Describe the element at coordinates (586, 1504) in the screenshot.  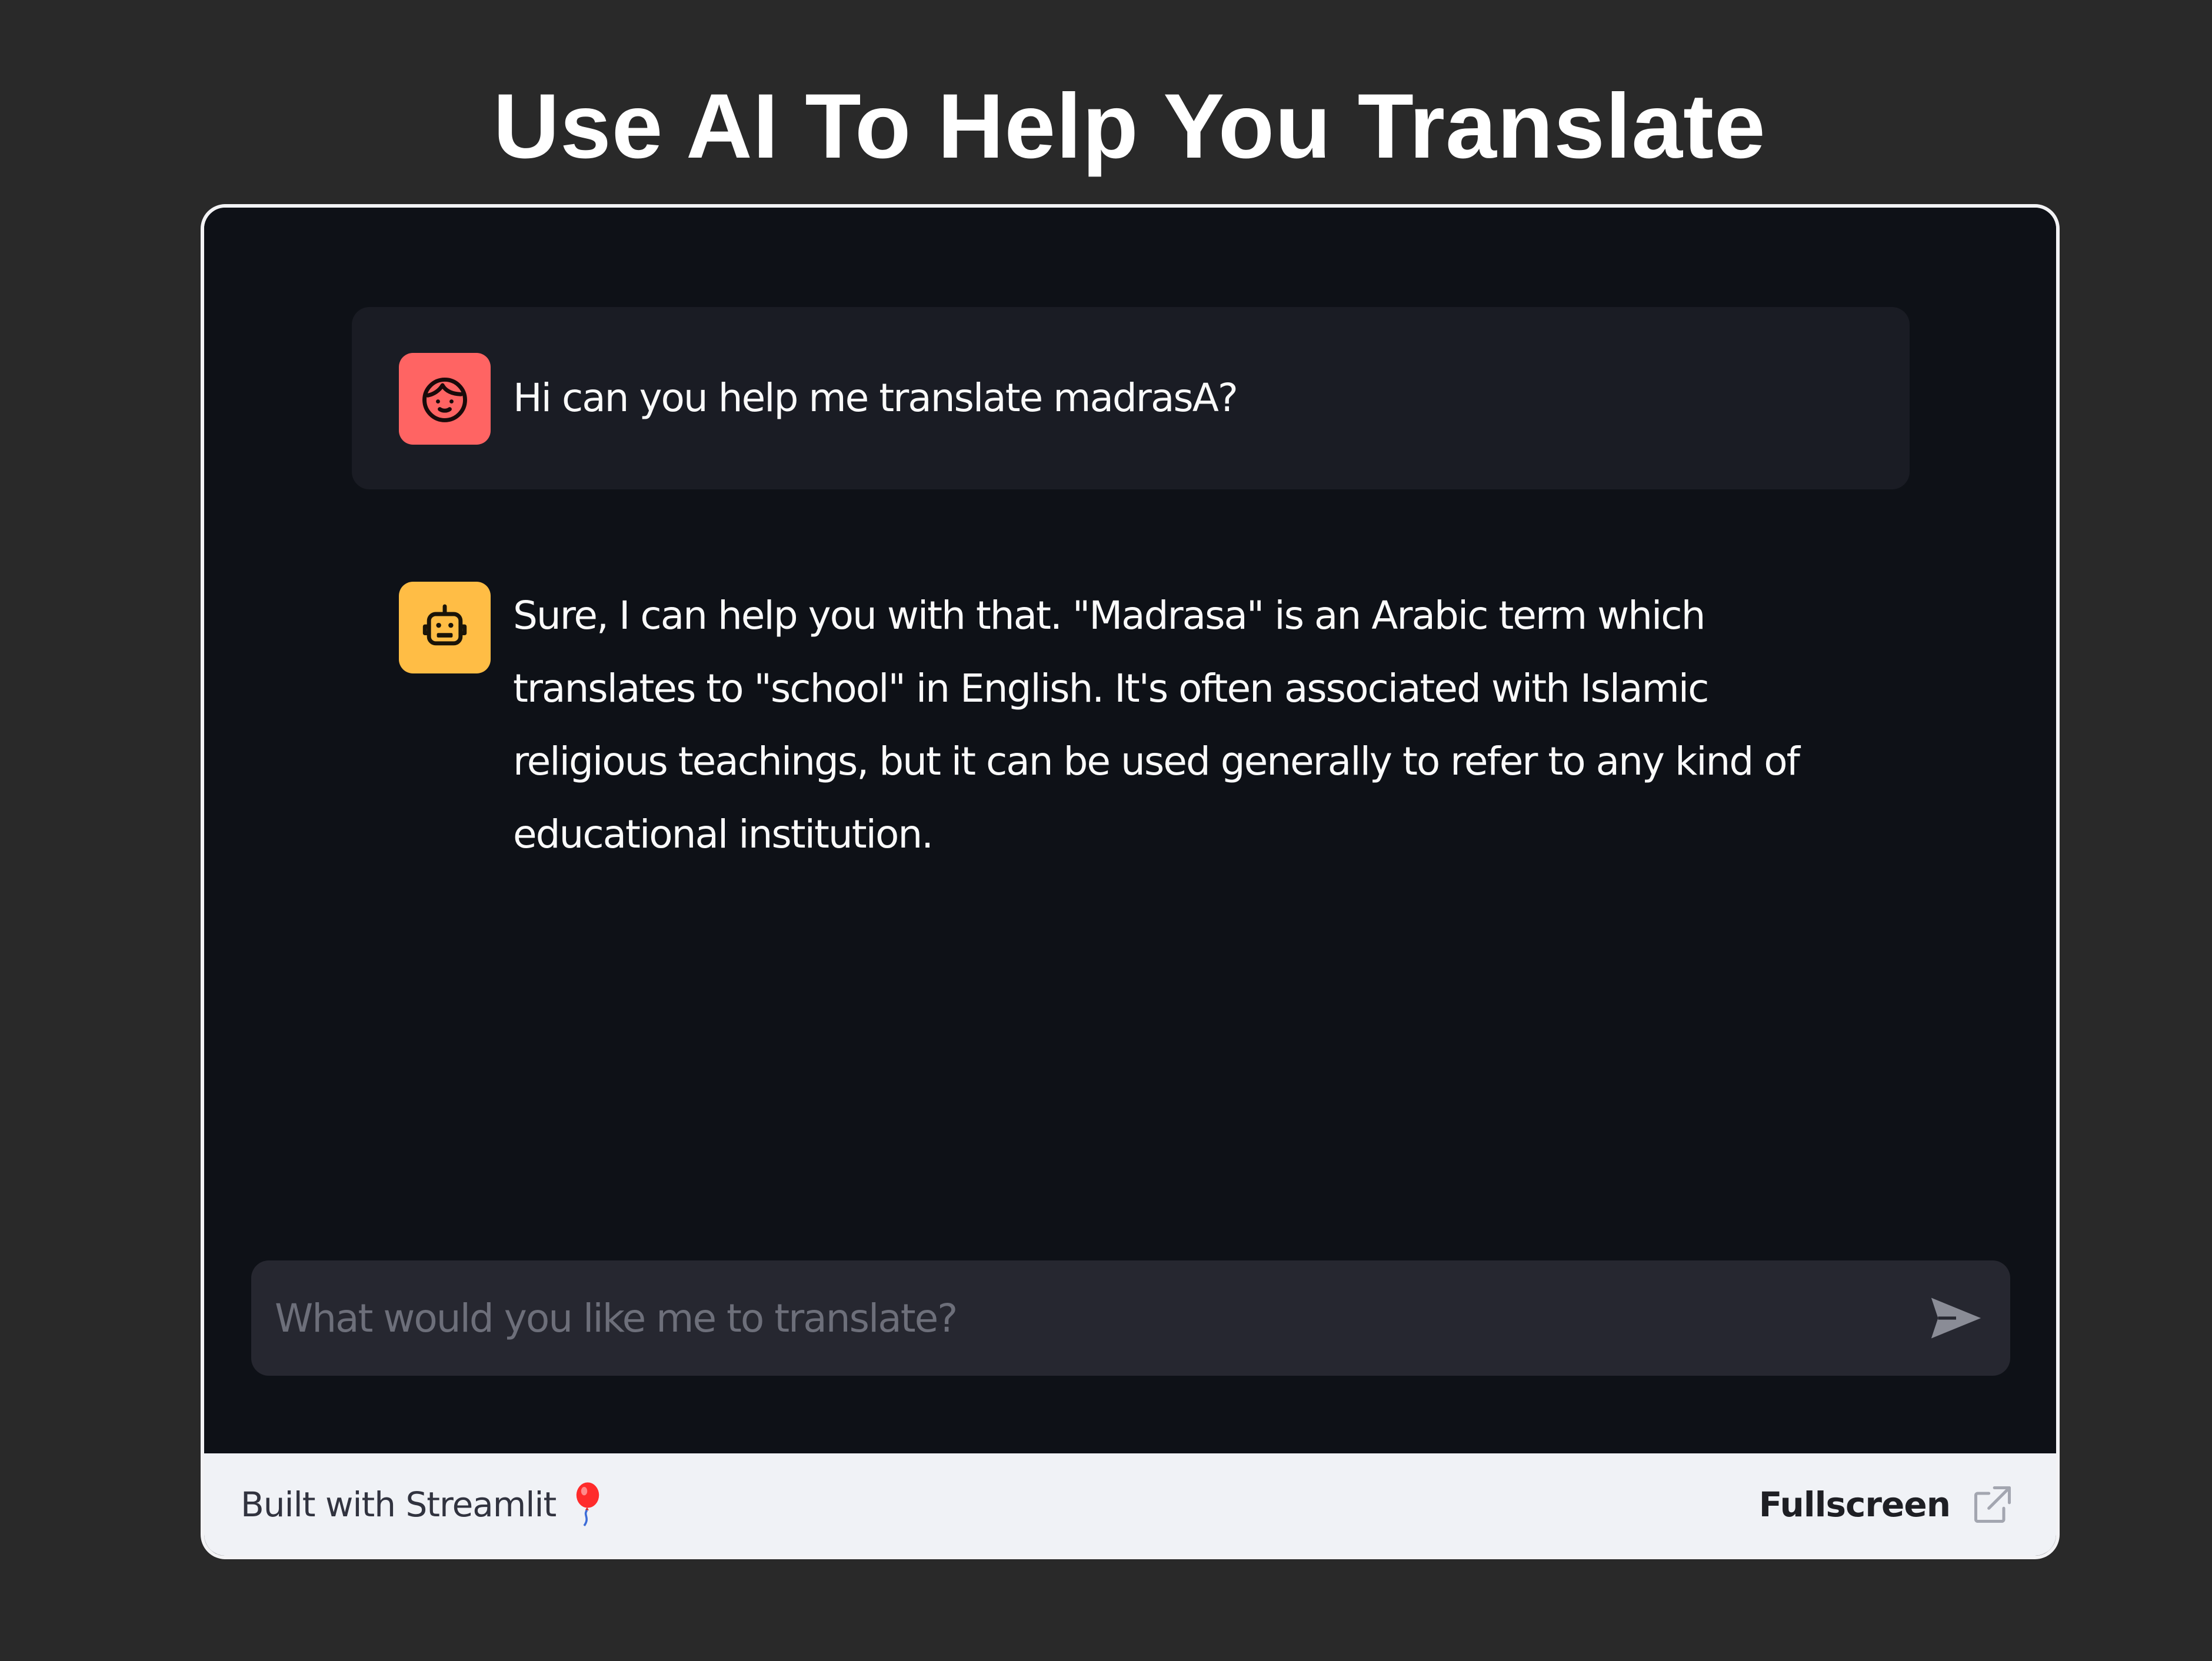
I see `balloon-icon` at that location.